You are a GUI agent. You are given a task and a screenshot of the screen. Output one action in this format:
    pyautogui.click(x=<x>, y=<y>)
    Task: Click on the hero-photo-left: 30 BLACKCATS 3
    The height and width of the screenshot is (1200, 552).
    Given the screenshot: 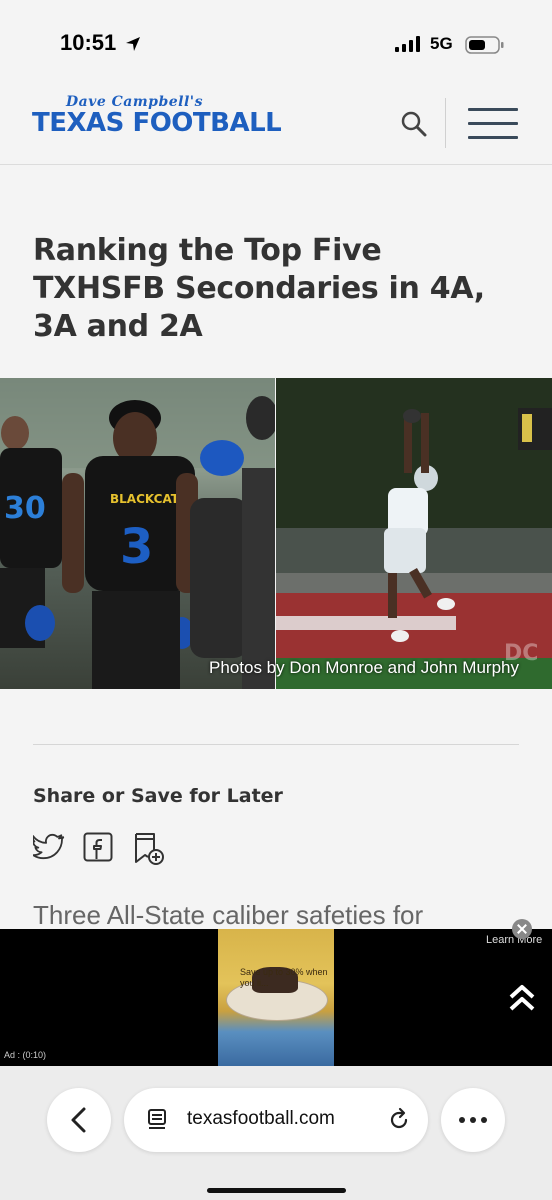 What is the action you would take?
    pyautogui.click(x=139, y=533)
    